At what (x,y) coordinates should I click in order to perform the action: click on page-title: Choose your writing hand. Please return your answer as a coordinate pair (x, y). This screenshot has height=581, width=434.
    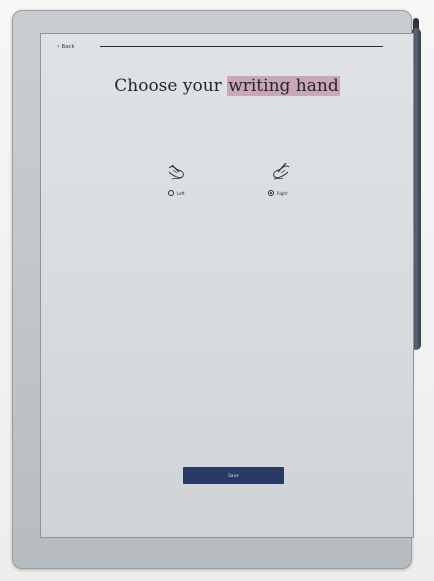
    Looking at the image, I should click on (227, 86).